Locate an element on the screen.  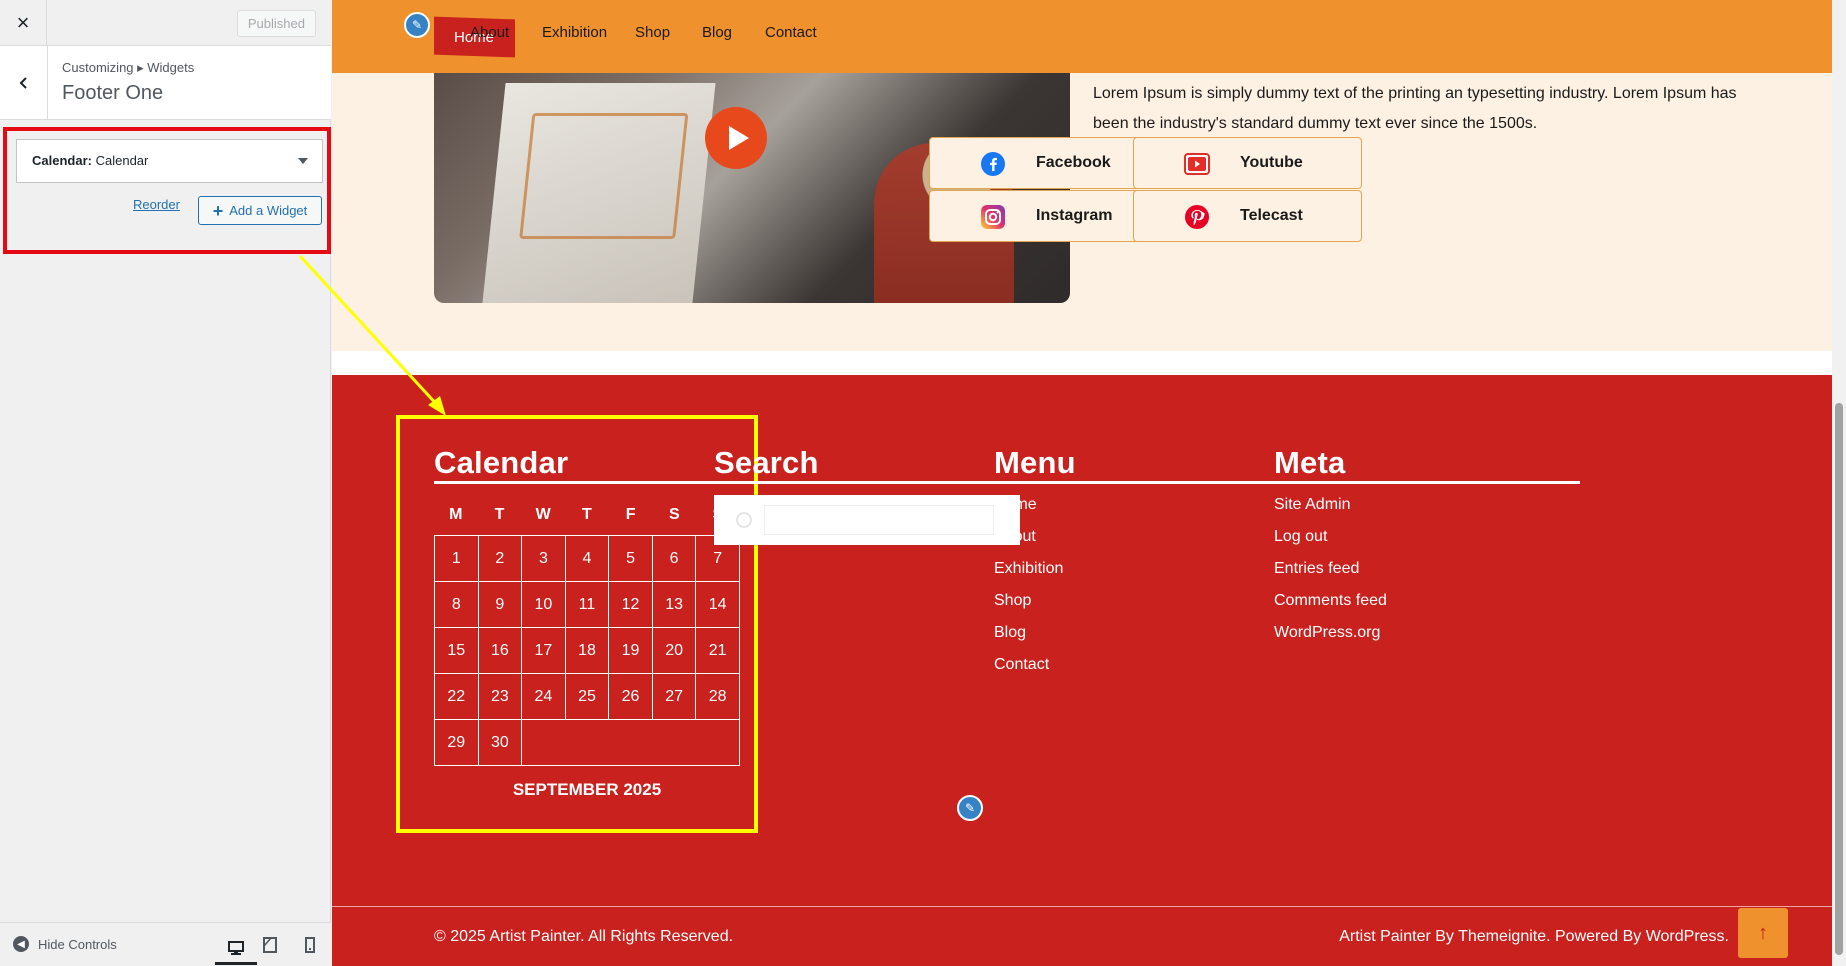
calendar-day: 4 is located at coordinates (587, 558).